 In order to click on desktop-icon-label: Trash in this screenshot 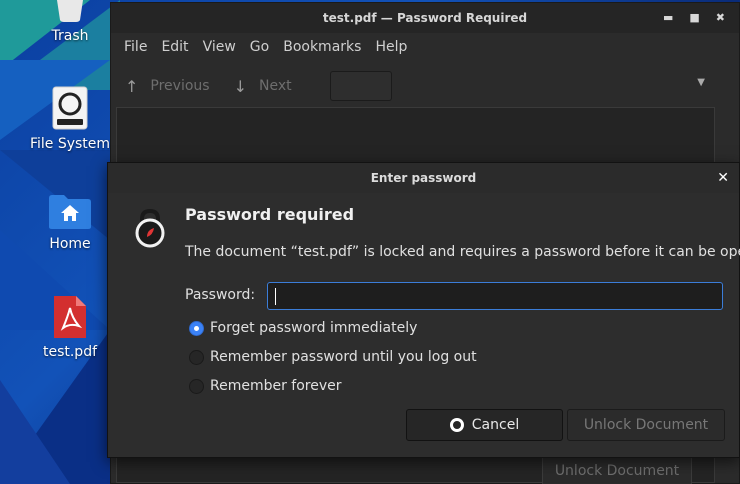, I will do `click(70, 36)`.